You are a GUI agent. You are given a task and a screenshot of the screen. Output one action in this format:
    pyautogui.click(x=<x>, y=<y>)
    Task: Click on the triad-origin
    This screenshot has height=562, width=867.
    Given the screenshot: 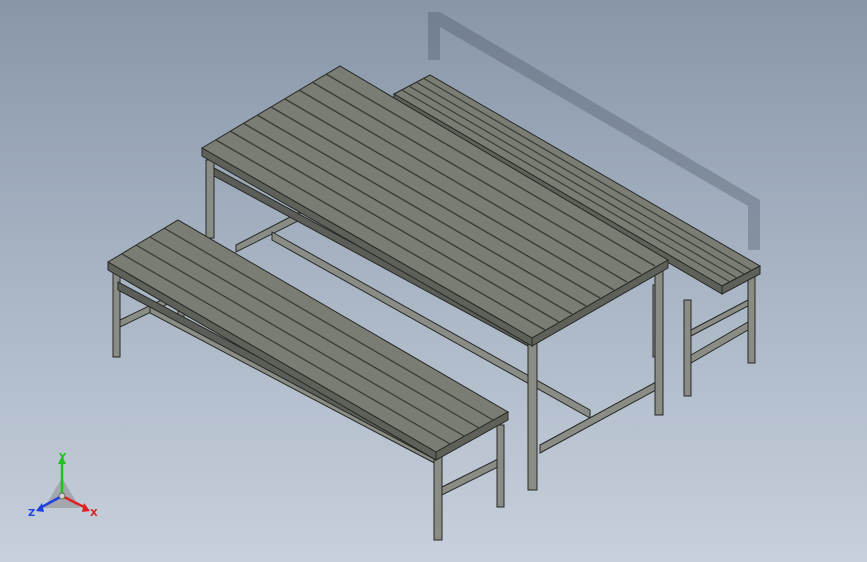 What is the action you would take?
    pyautogui.click(x=62, y=496)
    